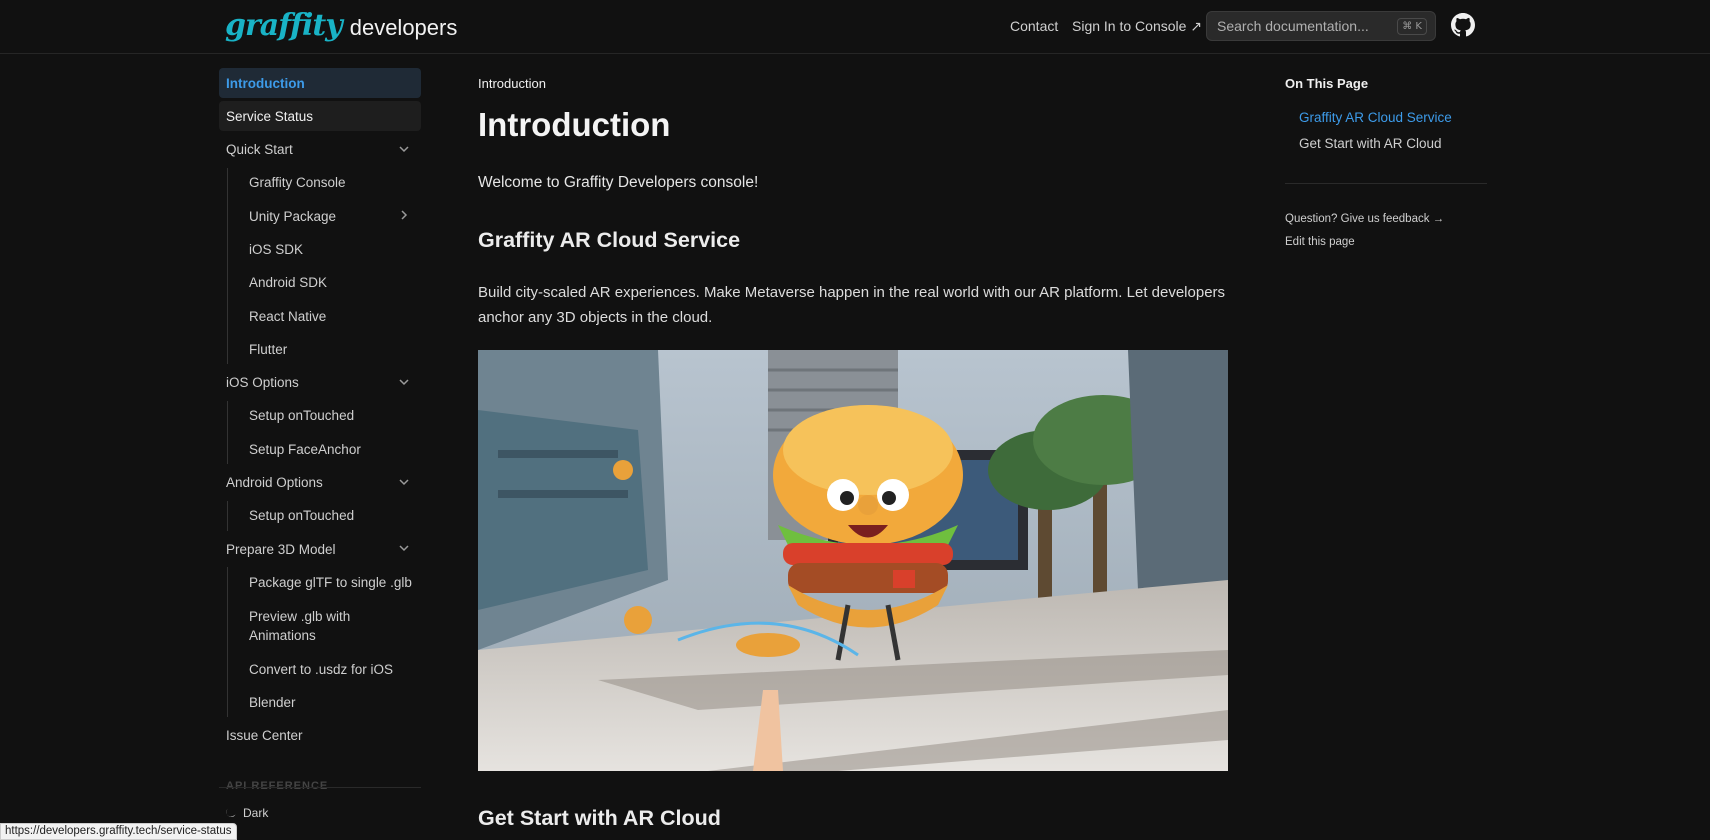 This screenshot has height=840, width=1710. What do you see at coordinates (599, 818) in the screenshot?
I see `section-heading-get-start: Get Start with AR Cloud` at bounding box center [599, 818].